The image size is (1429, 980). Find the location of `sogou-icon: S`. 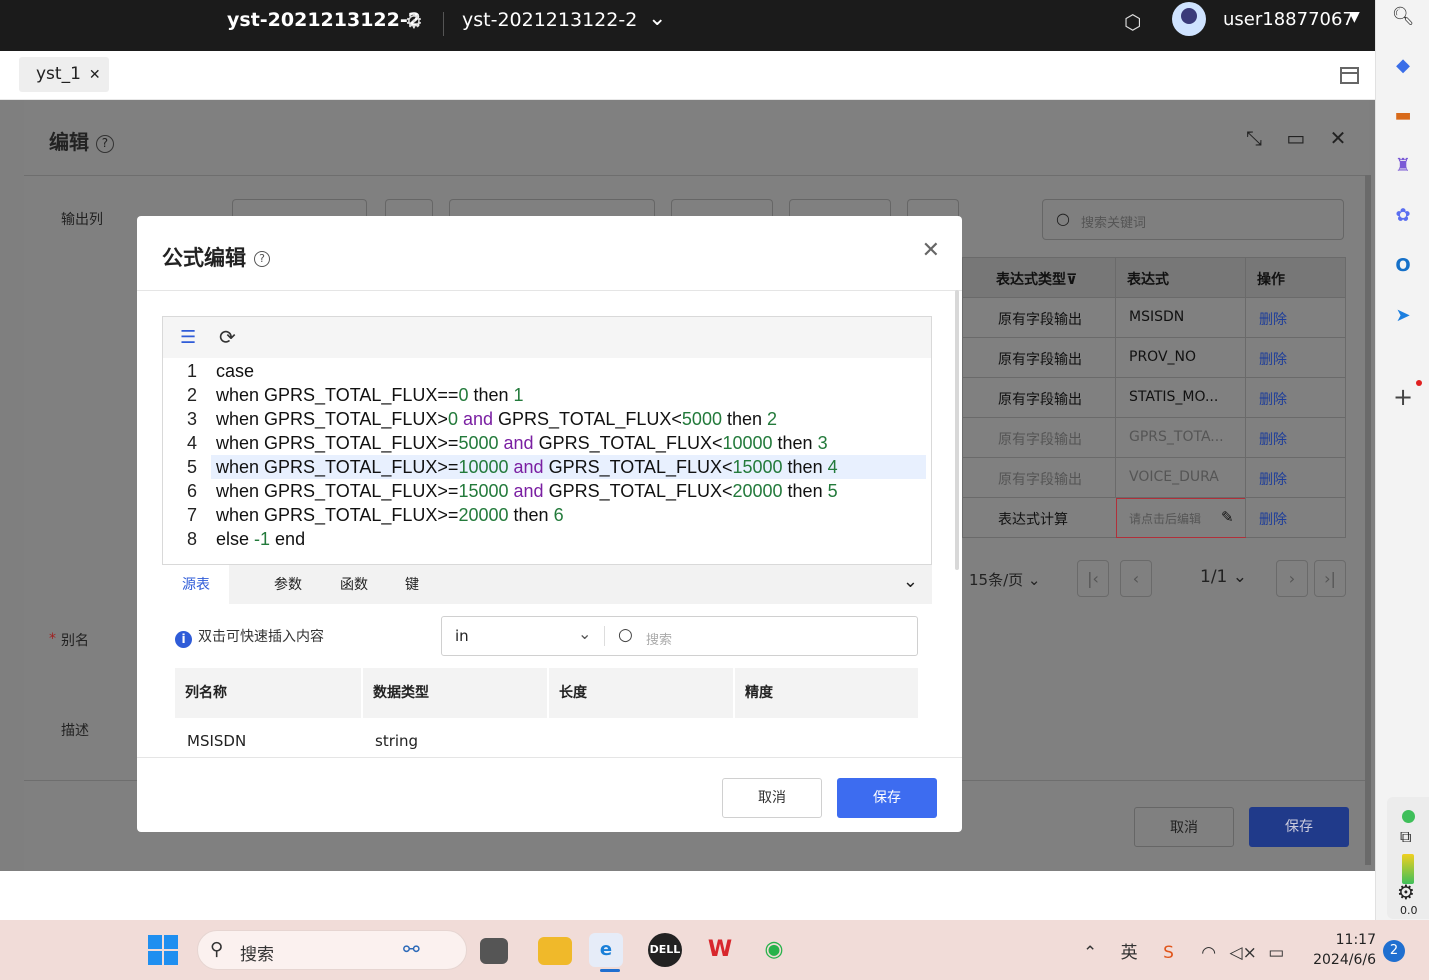

sogou-icon: S is located at coordinates (1168, 953).